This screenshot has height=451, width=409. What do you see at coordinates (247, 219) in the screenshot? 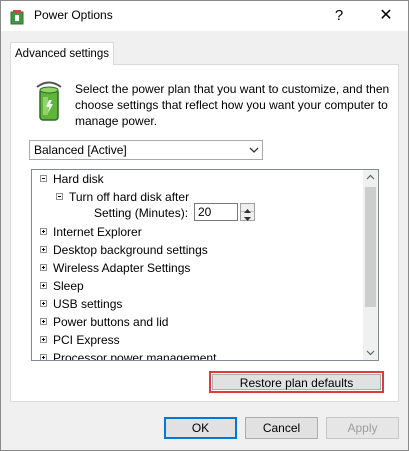
I see `arrow-down-icon` at bounding box center [247, 219].